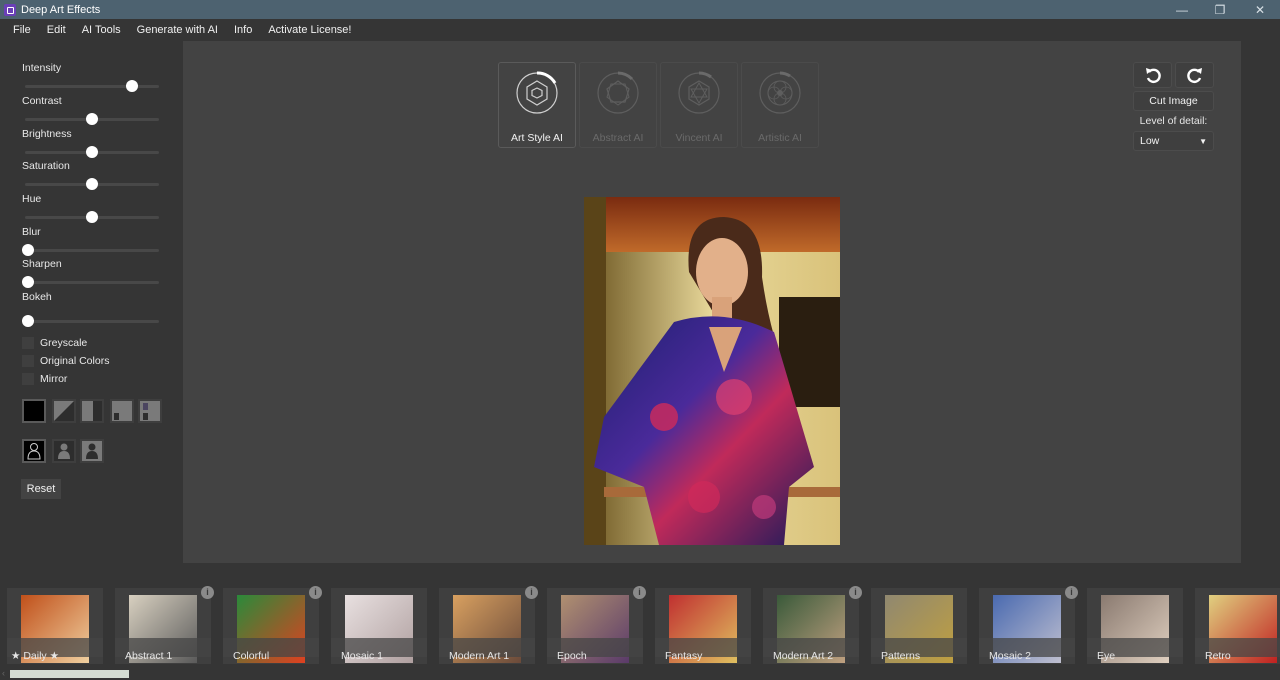 Image resolution: width=1280 pixels, height=680 pixels. I want to click on preview-image, so click(712, 371).